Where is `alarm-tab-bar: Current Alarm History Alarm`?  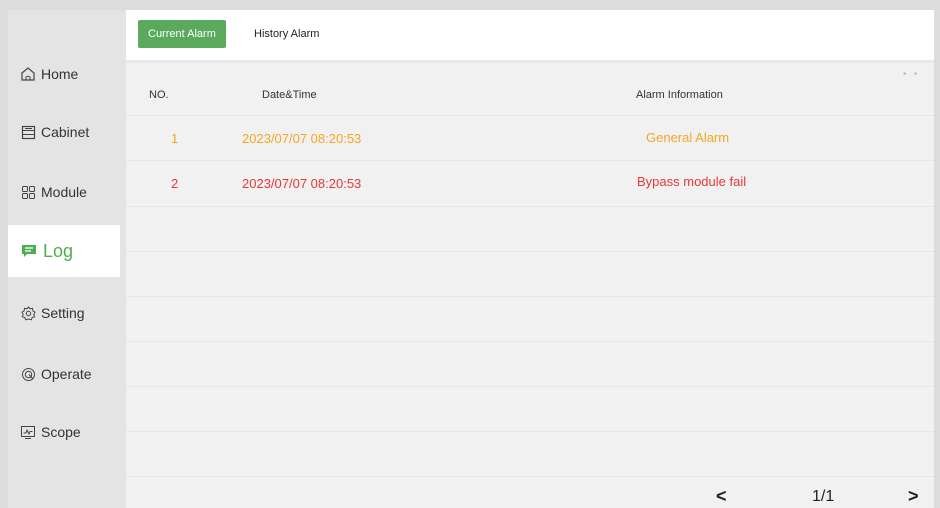 alarm-tab-bar: Current Alarm History Alarm is located at coordinates (530, 36).